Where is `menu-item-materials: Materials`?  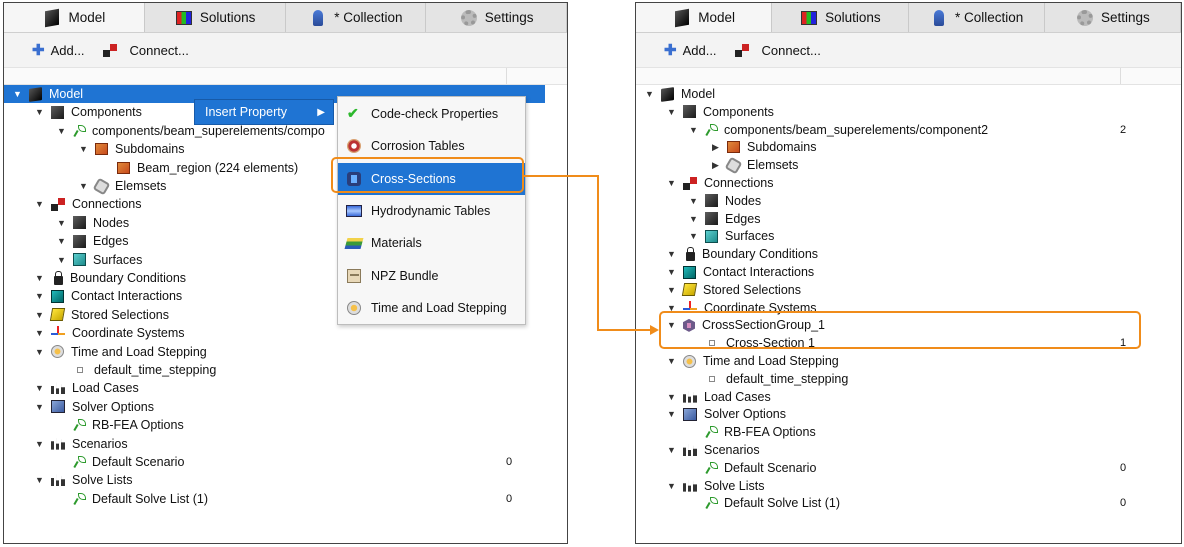 menu-item-materials: Materials is located at coordinates (431, 243).